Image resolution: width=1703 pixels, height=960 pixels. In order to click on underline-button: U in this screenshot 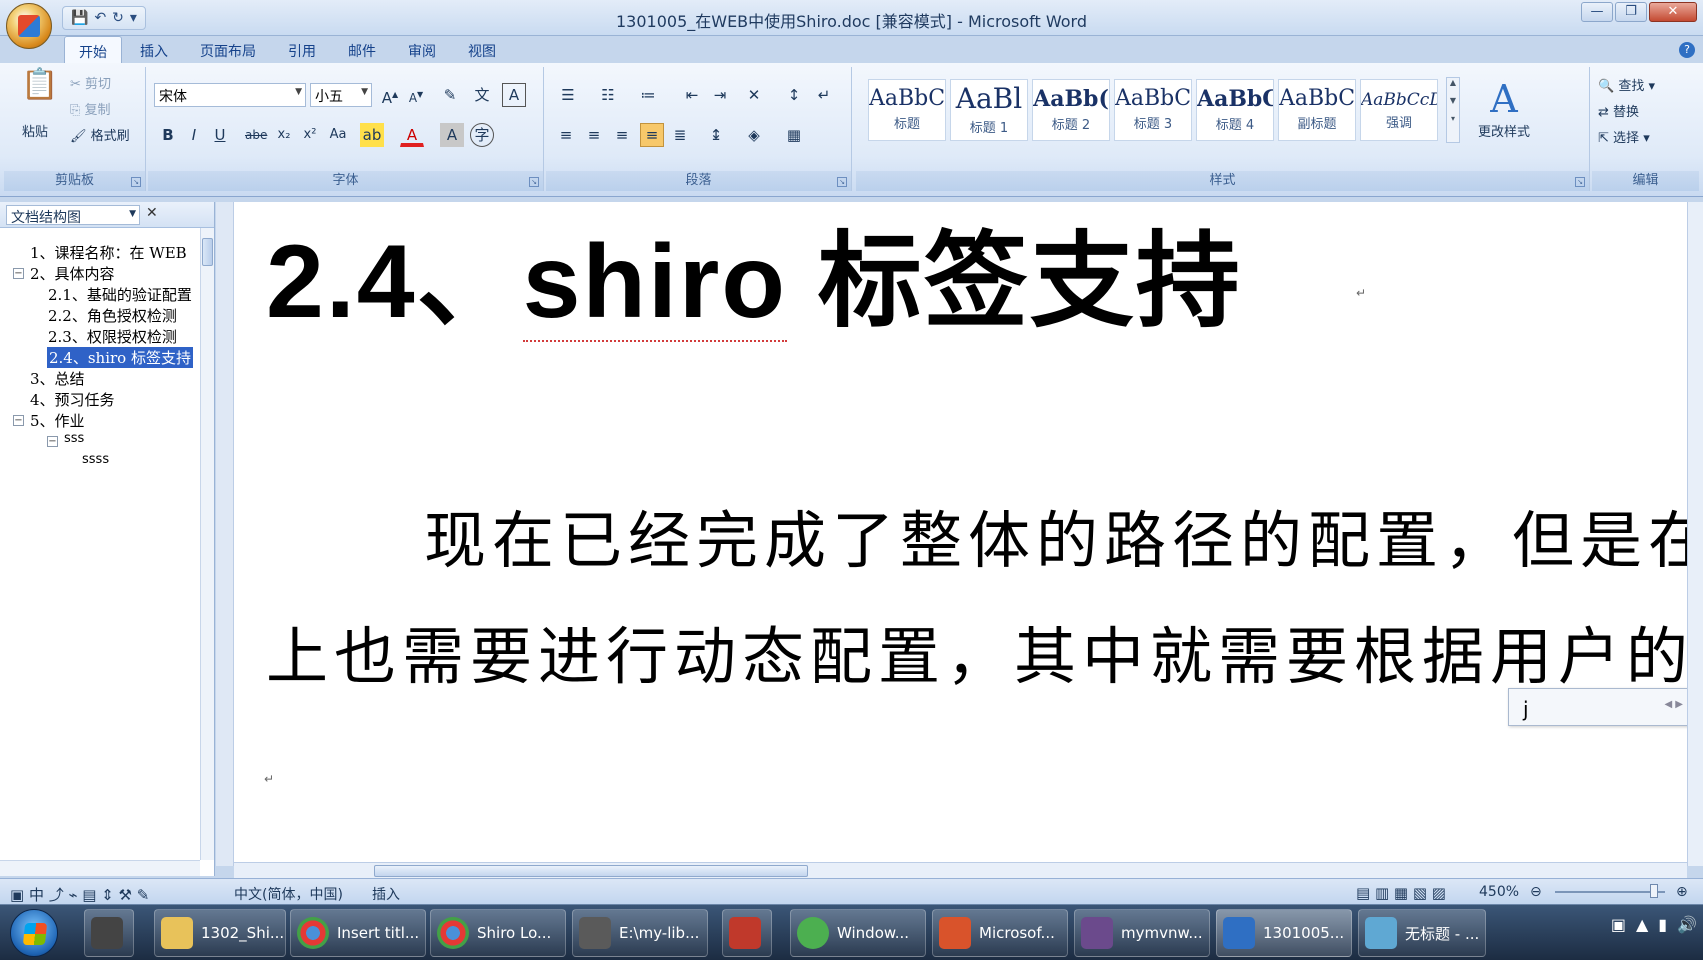, I will do `click(220, 135)`.